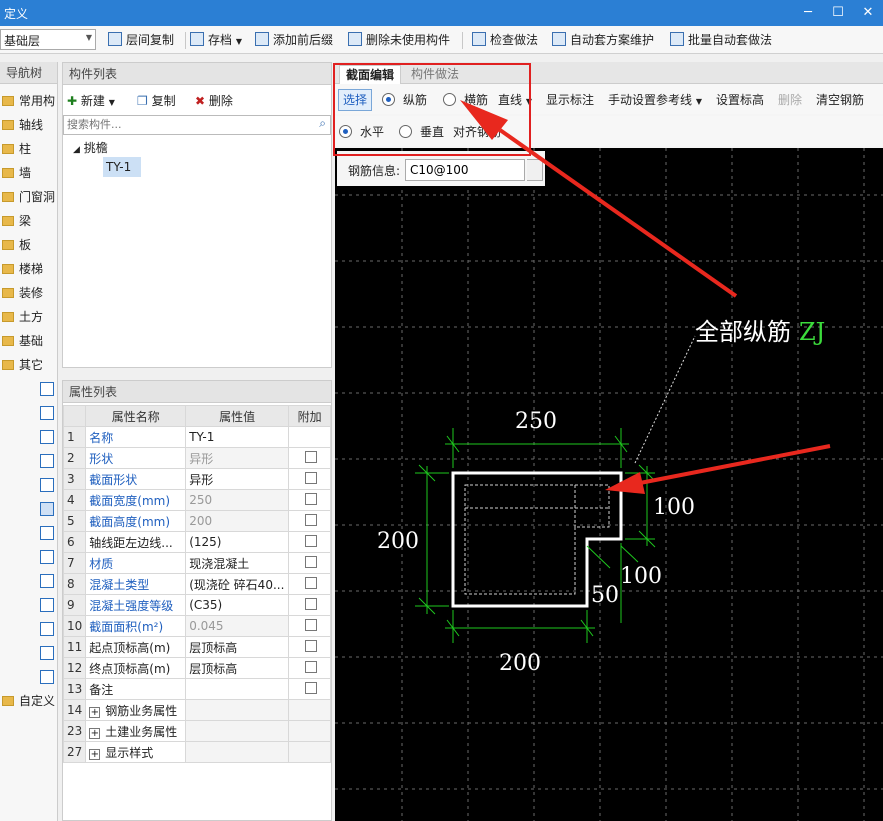  Describe the element at coordinates (47, 389) in the screenshot. I see `slab-icon` at that location.